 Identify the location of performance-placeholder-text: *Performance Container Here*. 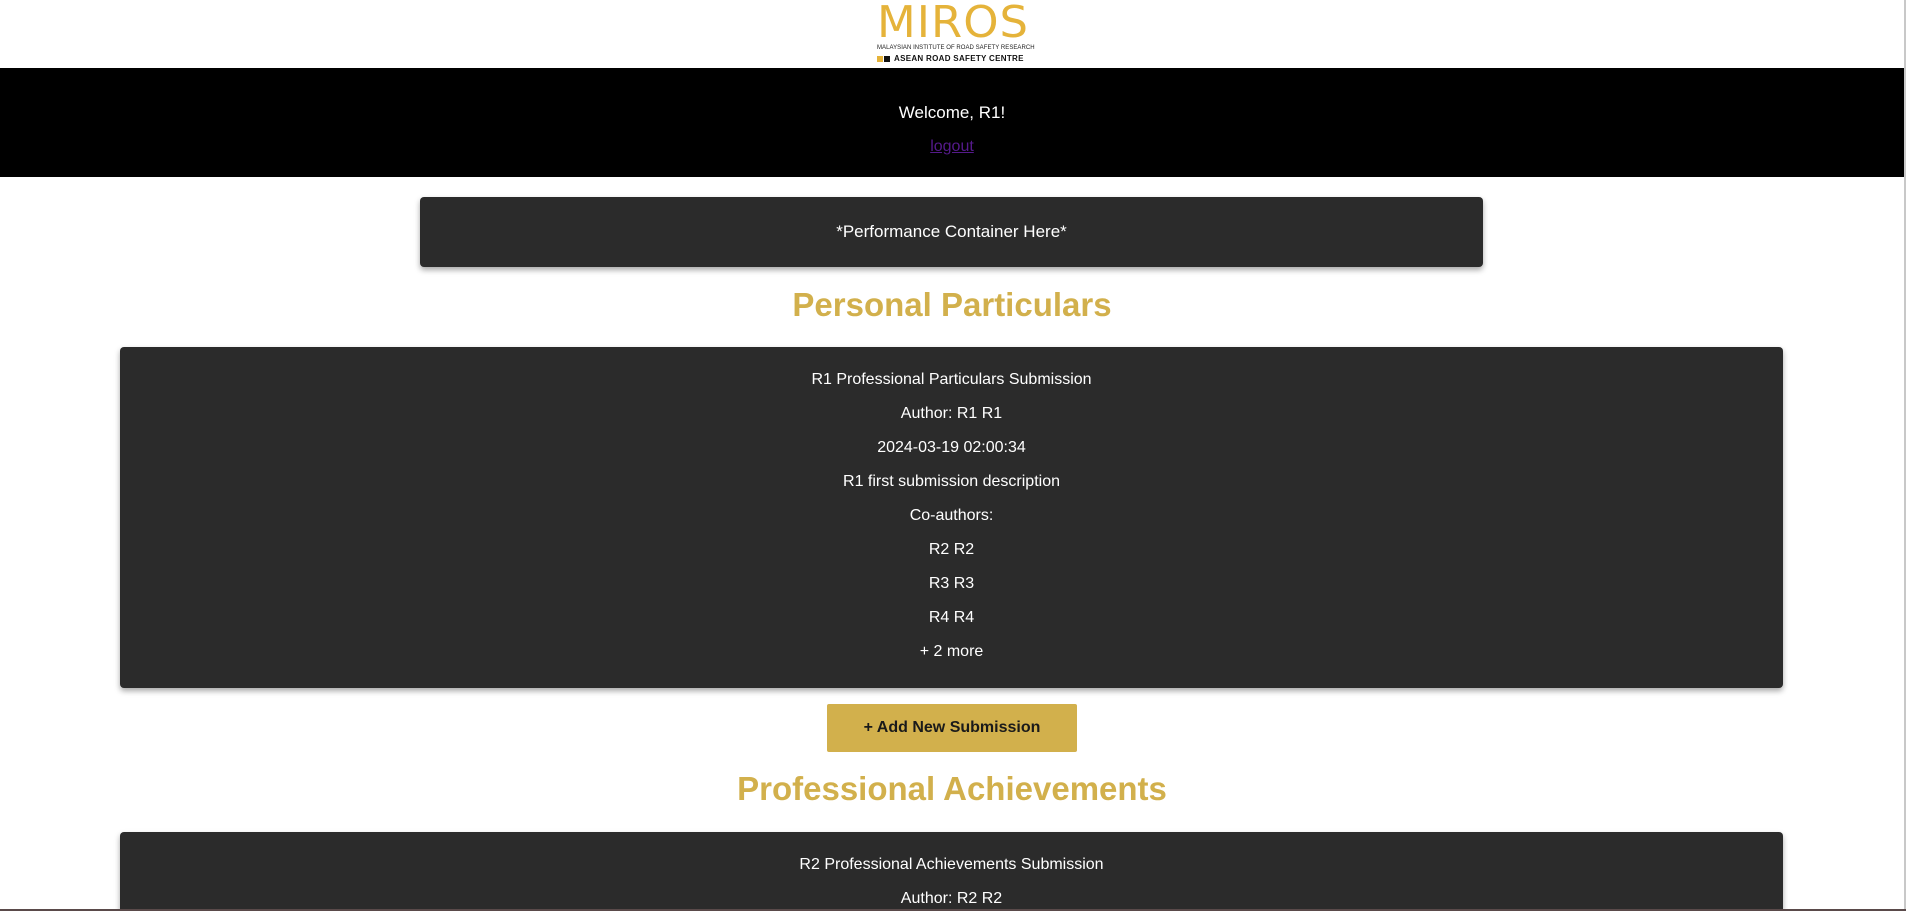
(951, 231).